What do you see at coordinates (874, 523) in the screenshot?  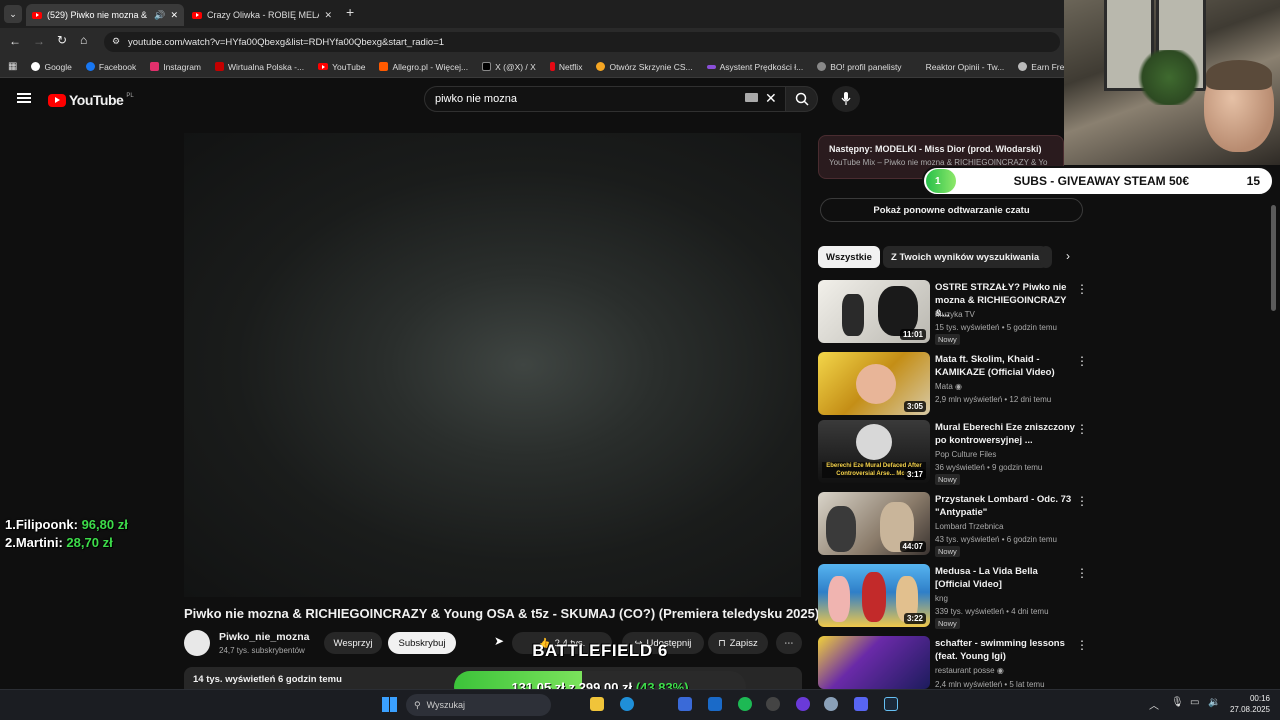 I see `video-thumbnail: 44:07` at bounding box center [874, 523].